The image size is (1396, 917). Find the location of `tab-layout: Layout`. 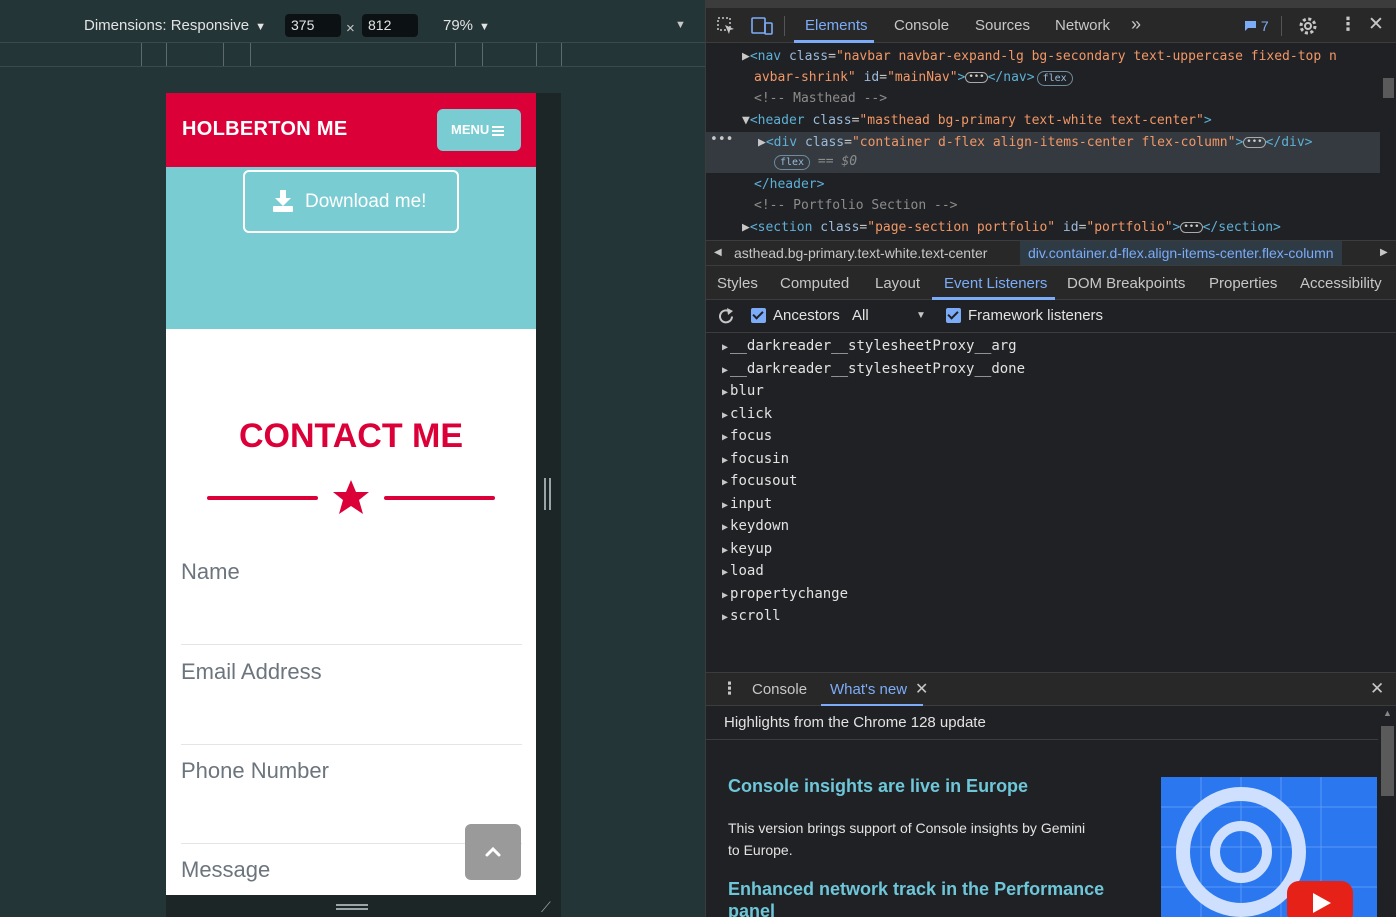

tab-layout: Layout is located at coordinates (897, 283).